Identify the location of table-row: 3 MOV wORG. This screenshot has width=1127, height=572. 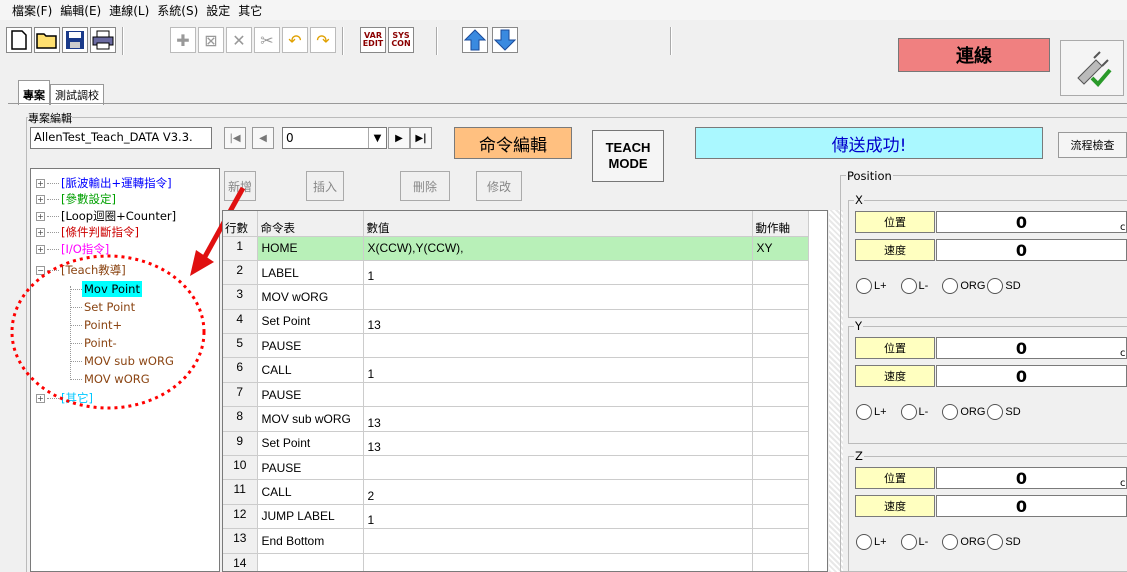
(516, 297).